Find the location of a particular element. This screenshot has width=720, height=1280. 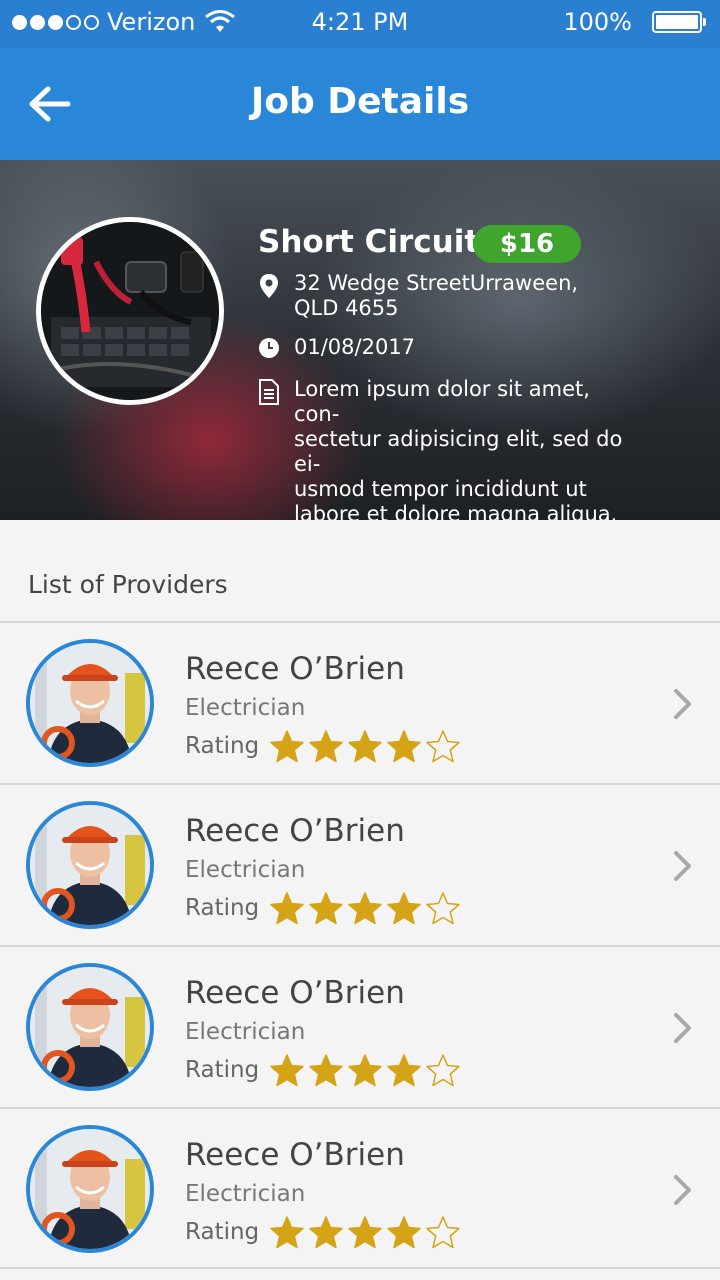

description-line: sectetur adipisicing elit, sed do ei- is located at coordinates (458, 451).